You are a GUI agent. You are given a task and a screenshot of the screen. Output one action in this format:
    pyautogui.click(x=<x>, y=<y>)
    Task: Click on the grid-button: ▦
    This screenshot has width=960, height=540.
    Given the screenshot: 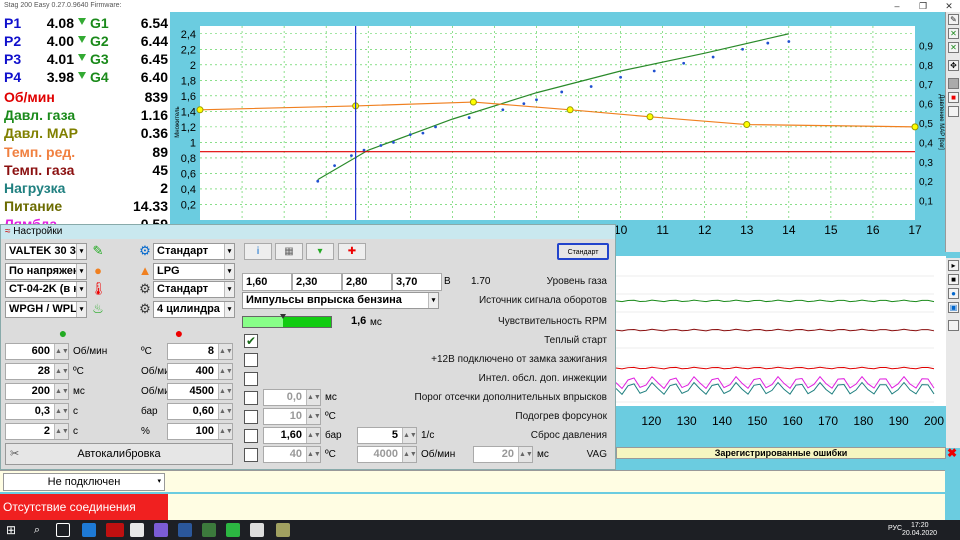 What is the action you would take?
    pyautogui.click(x=289, y=251)
    